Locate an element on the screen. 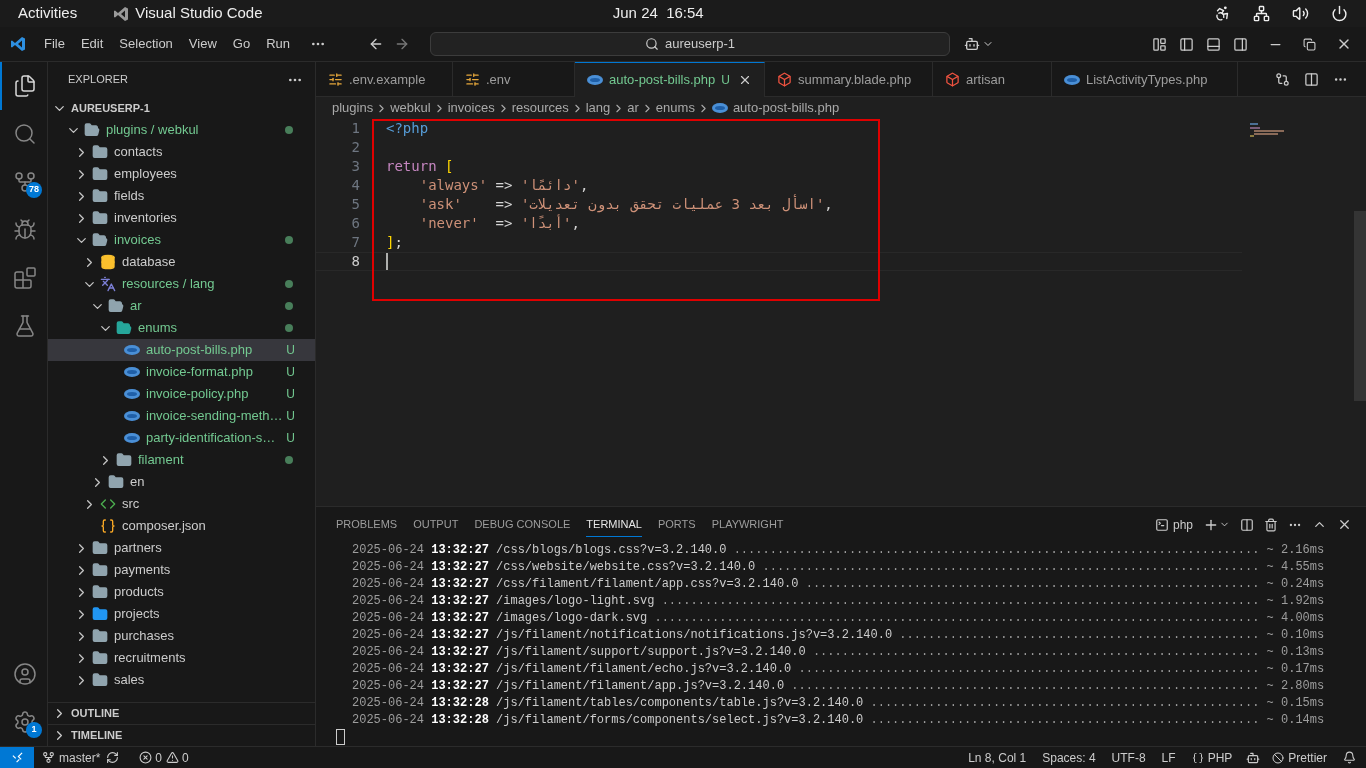 The height and width of the screenshot is (768, 1366). tree-item: projects is located at coordinates (181, 614).